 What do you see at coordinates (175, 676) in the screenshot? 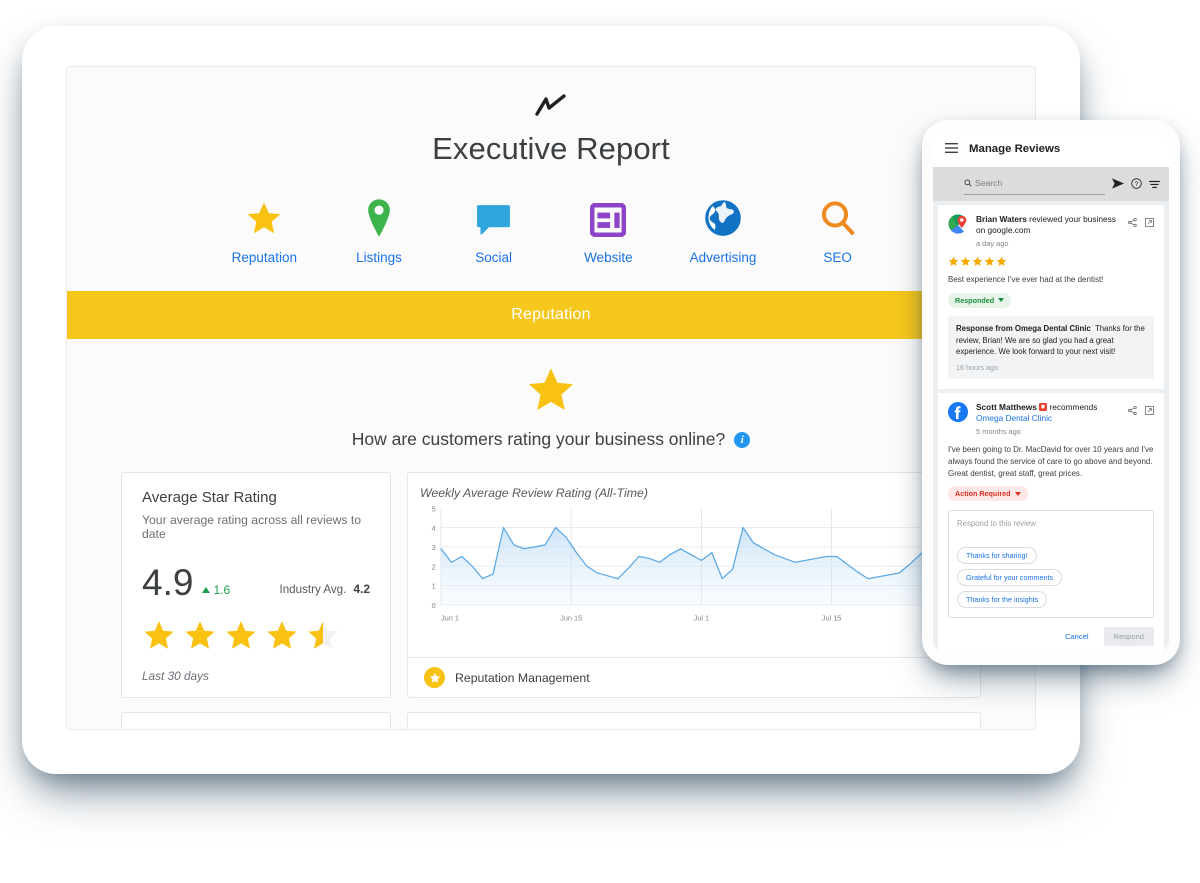
I see `rating-footnote: Last 30 days` at bounding box center [175, 676].